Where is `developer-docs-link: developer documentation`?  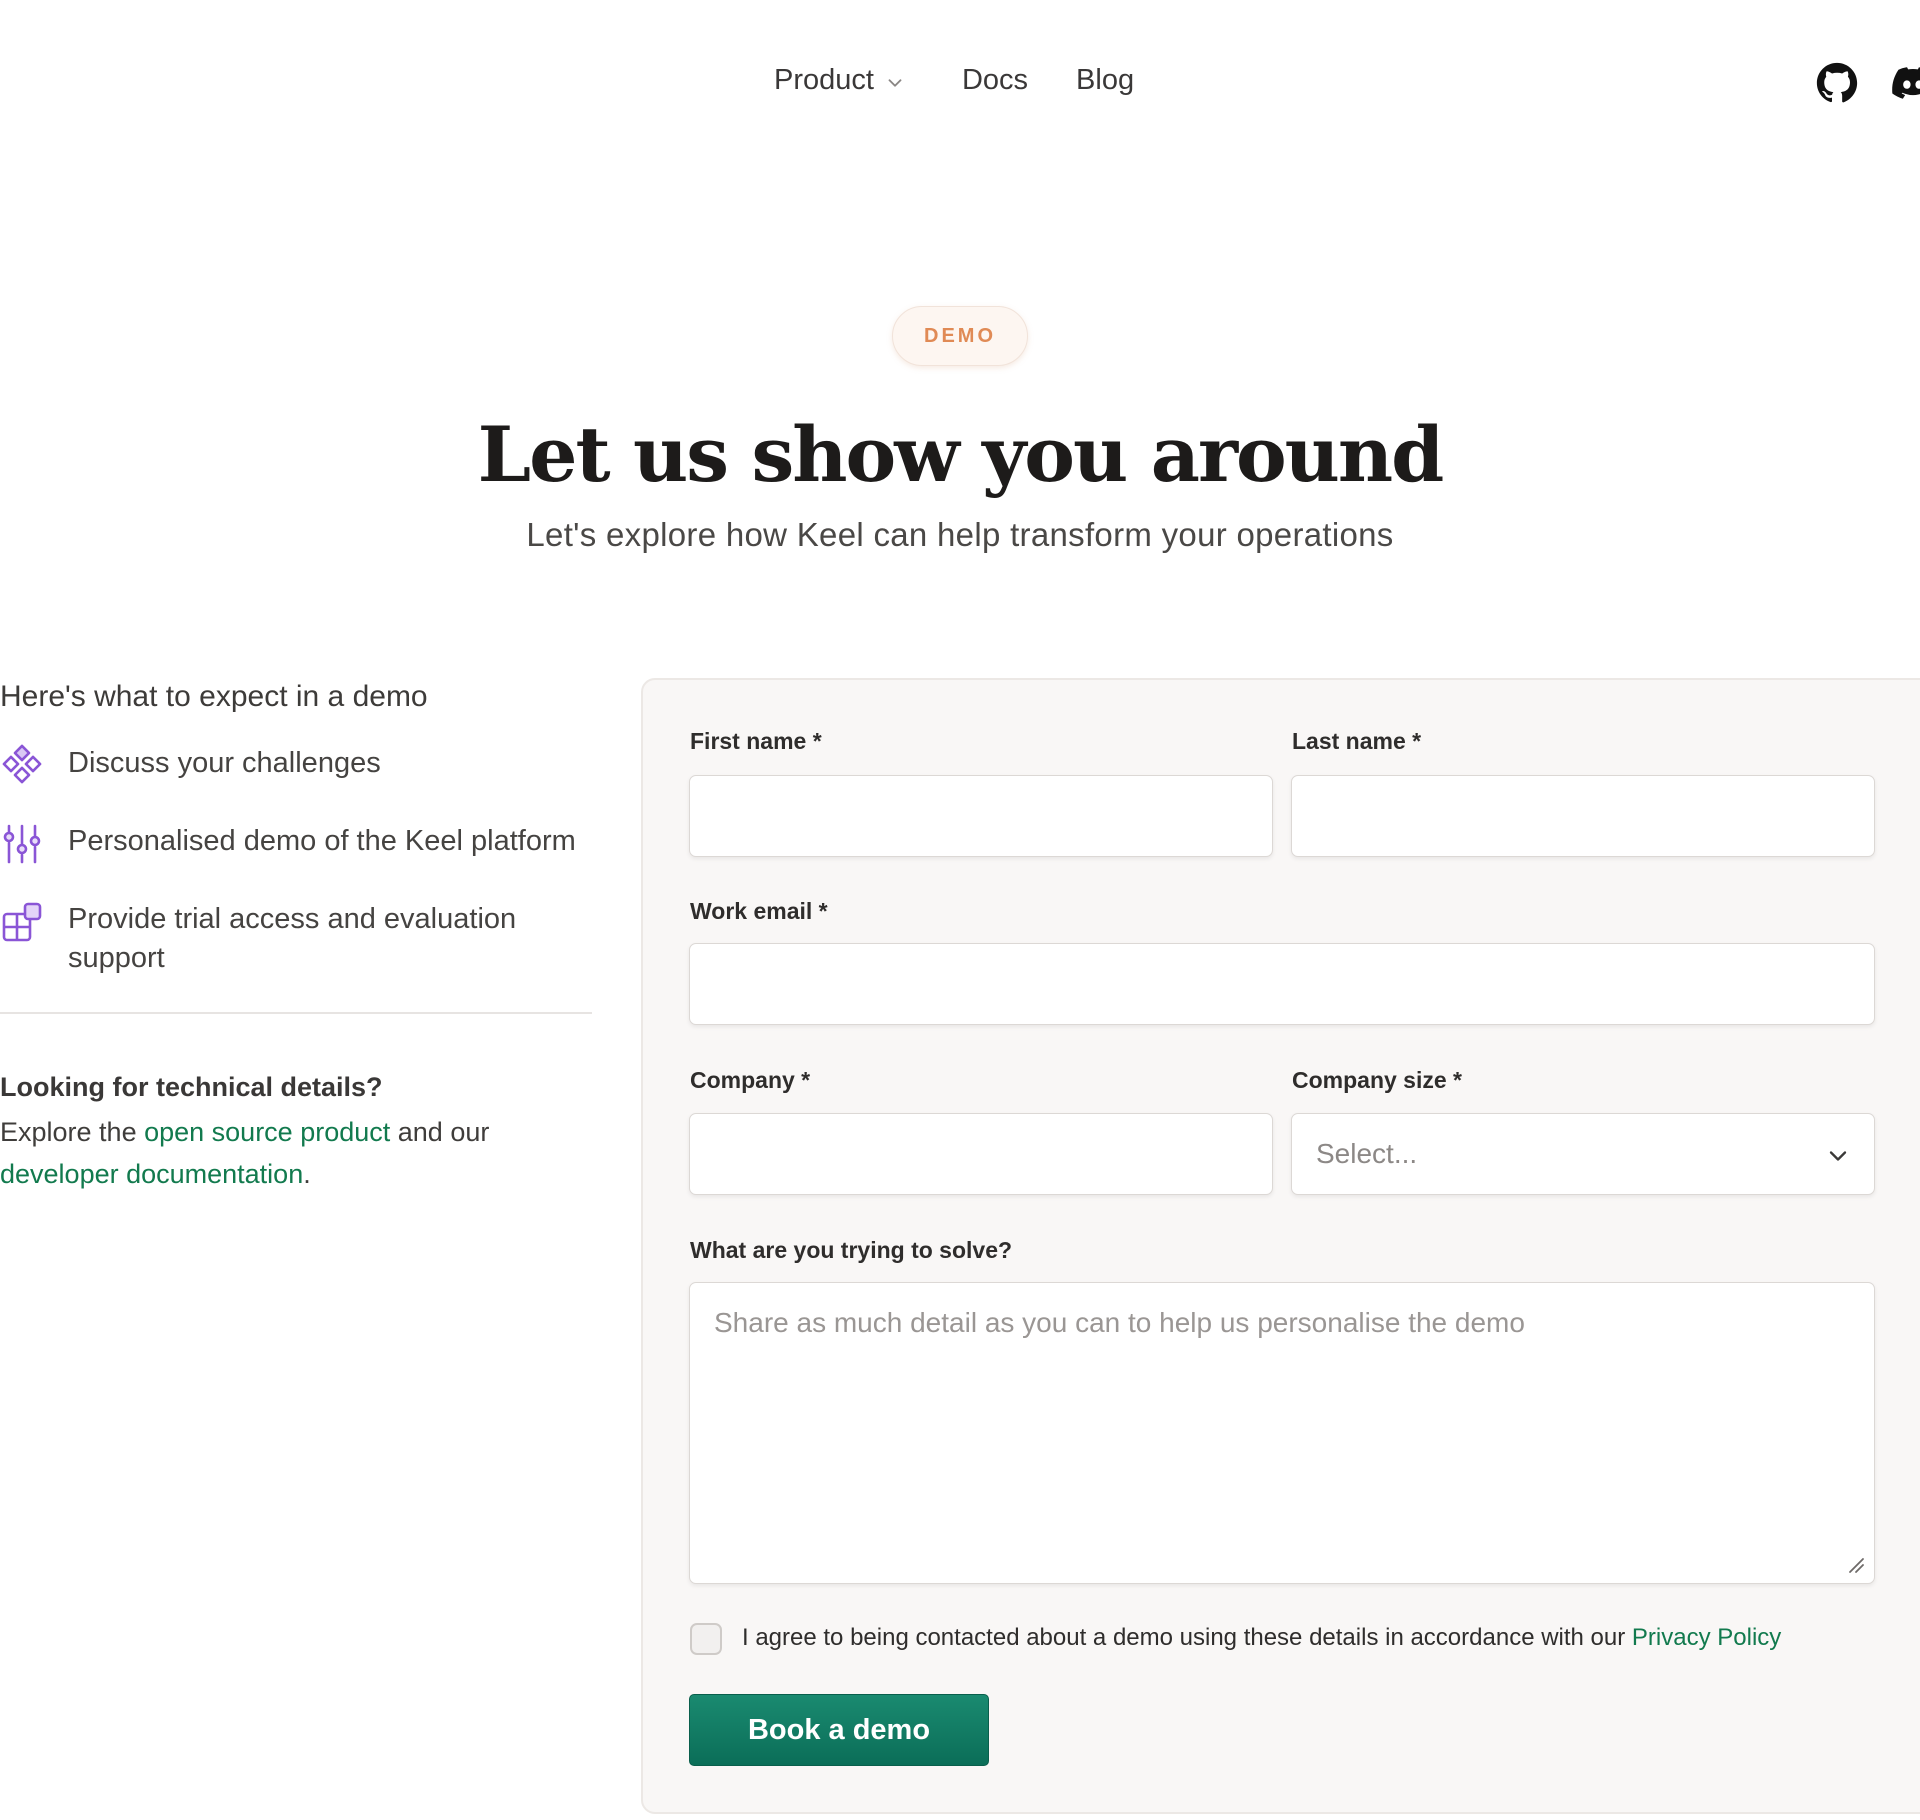 developer-docs-link: developer documentation is located at coordinates (151, 1174).